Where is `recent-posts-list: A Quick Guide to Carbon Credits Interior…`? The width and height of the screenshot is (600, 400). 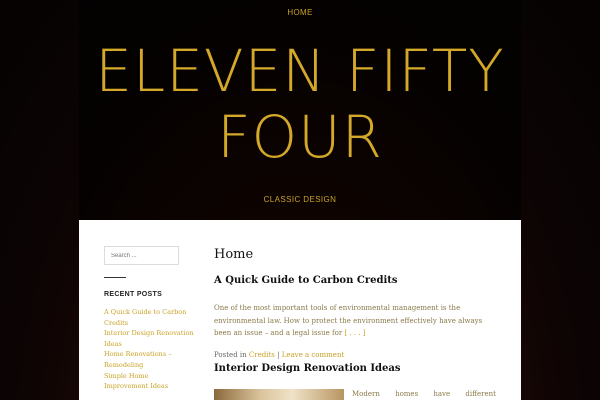
recent-posts-list: A Quick Guide to Carbon Credits Interior… is located at coordinates (149, 349).